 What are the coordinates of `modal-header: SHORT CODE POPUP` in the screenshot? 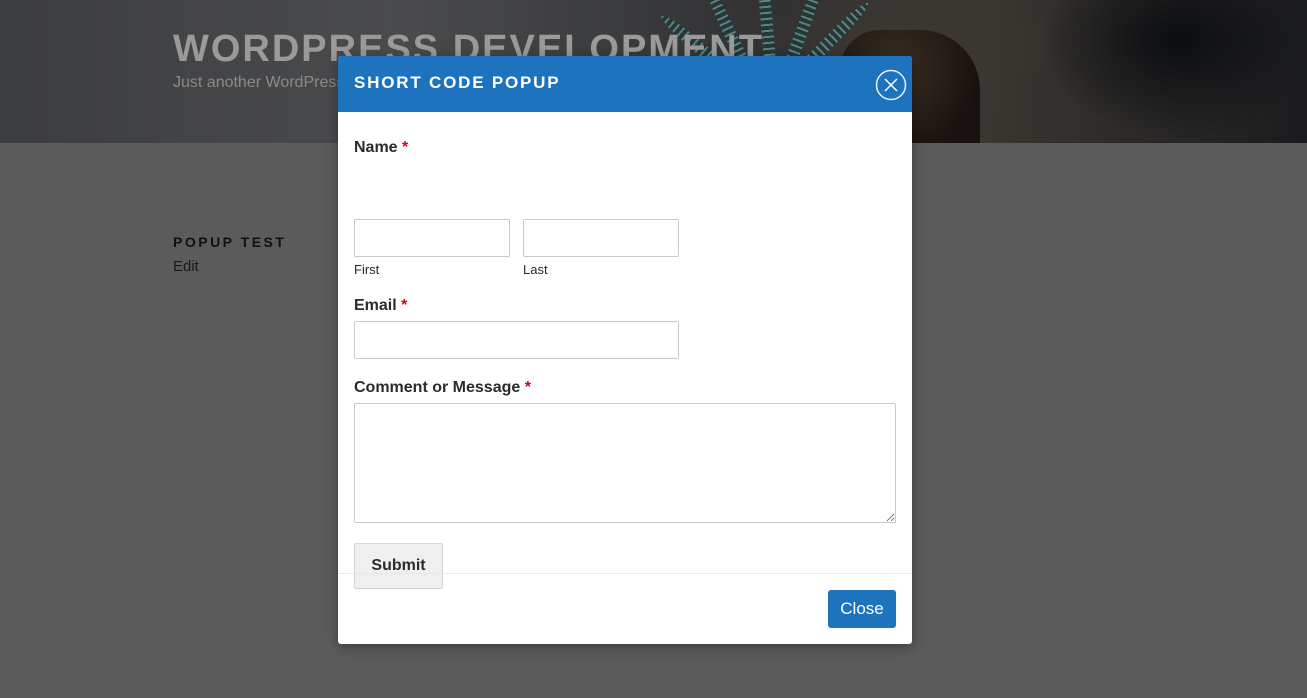 It's located at (625, 84).